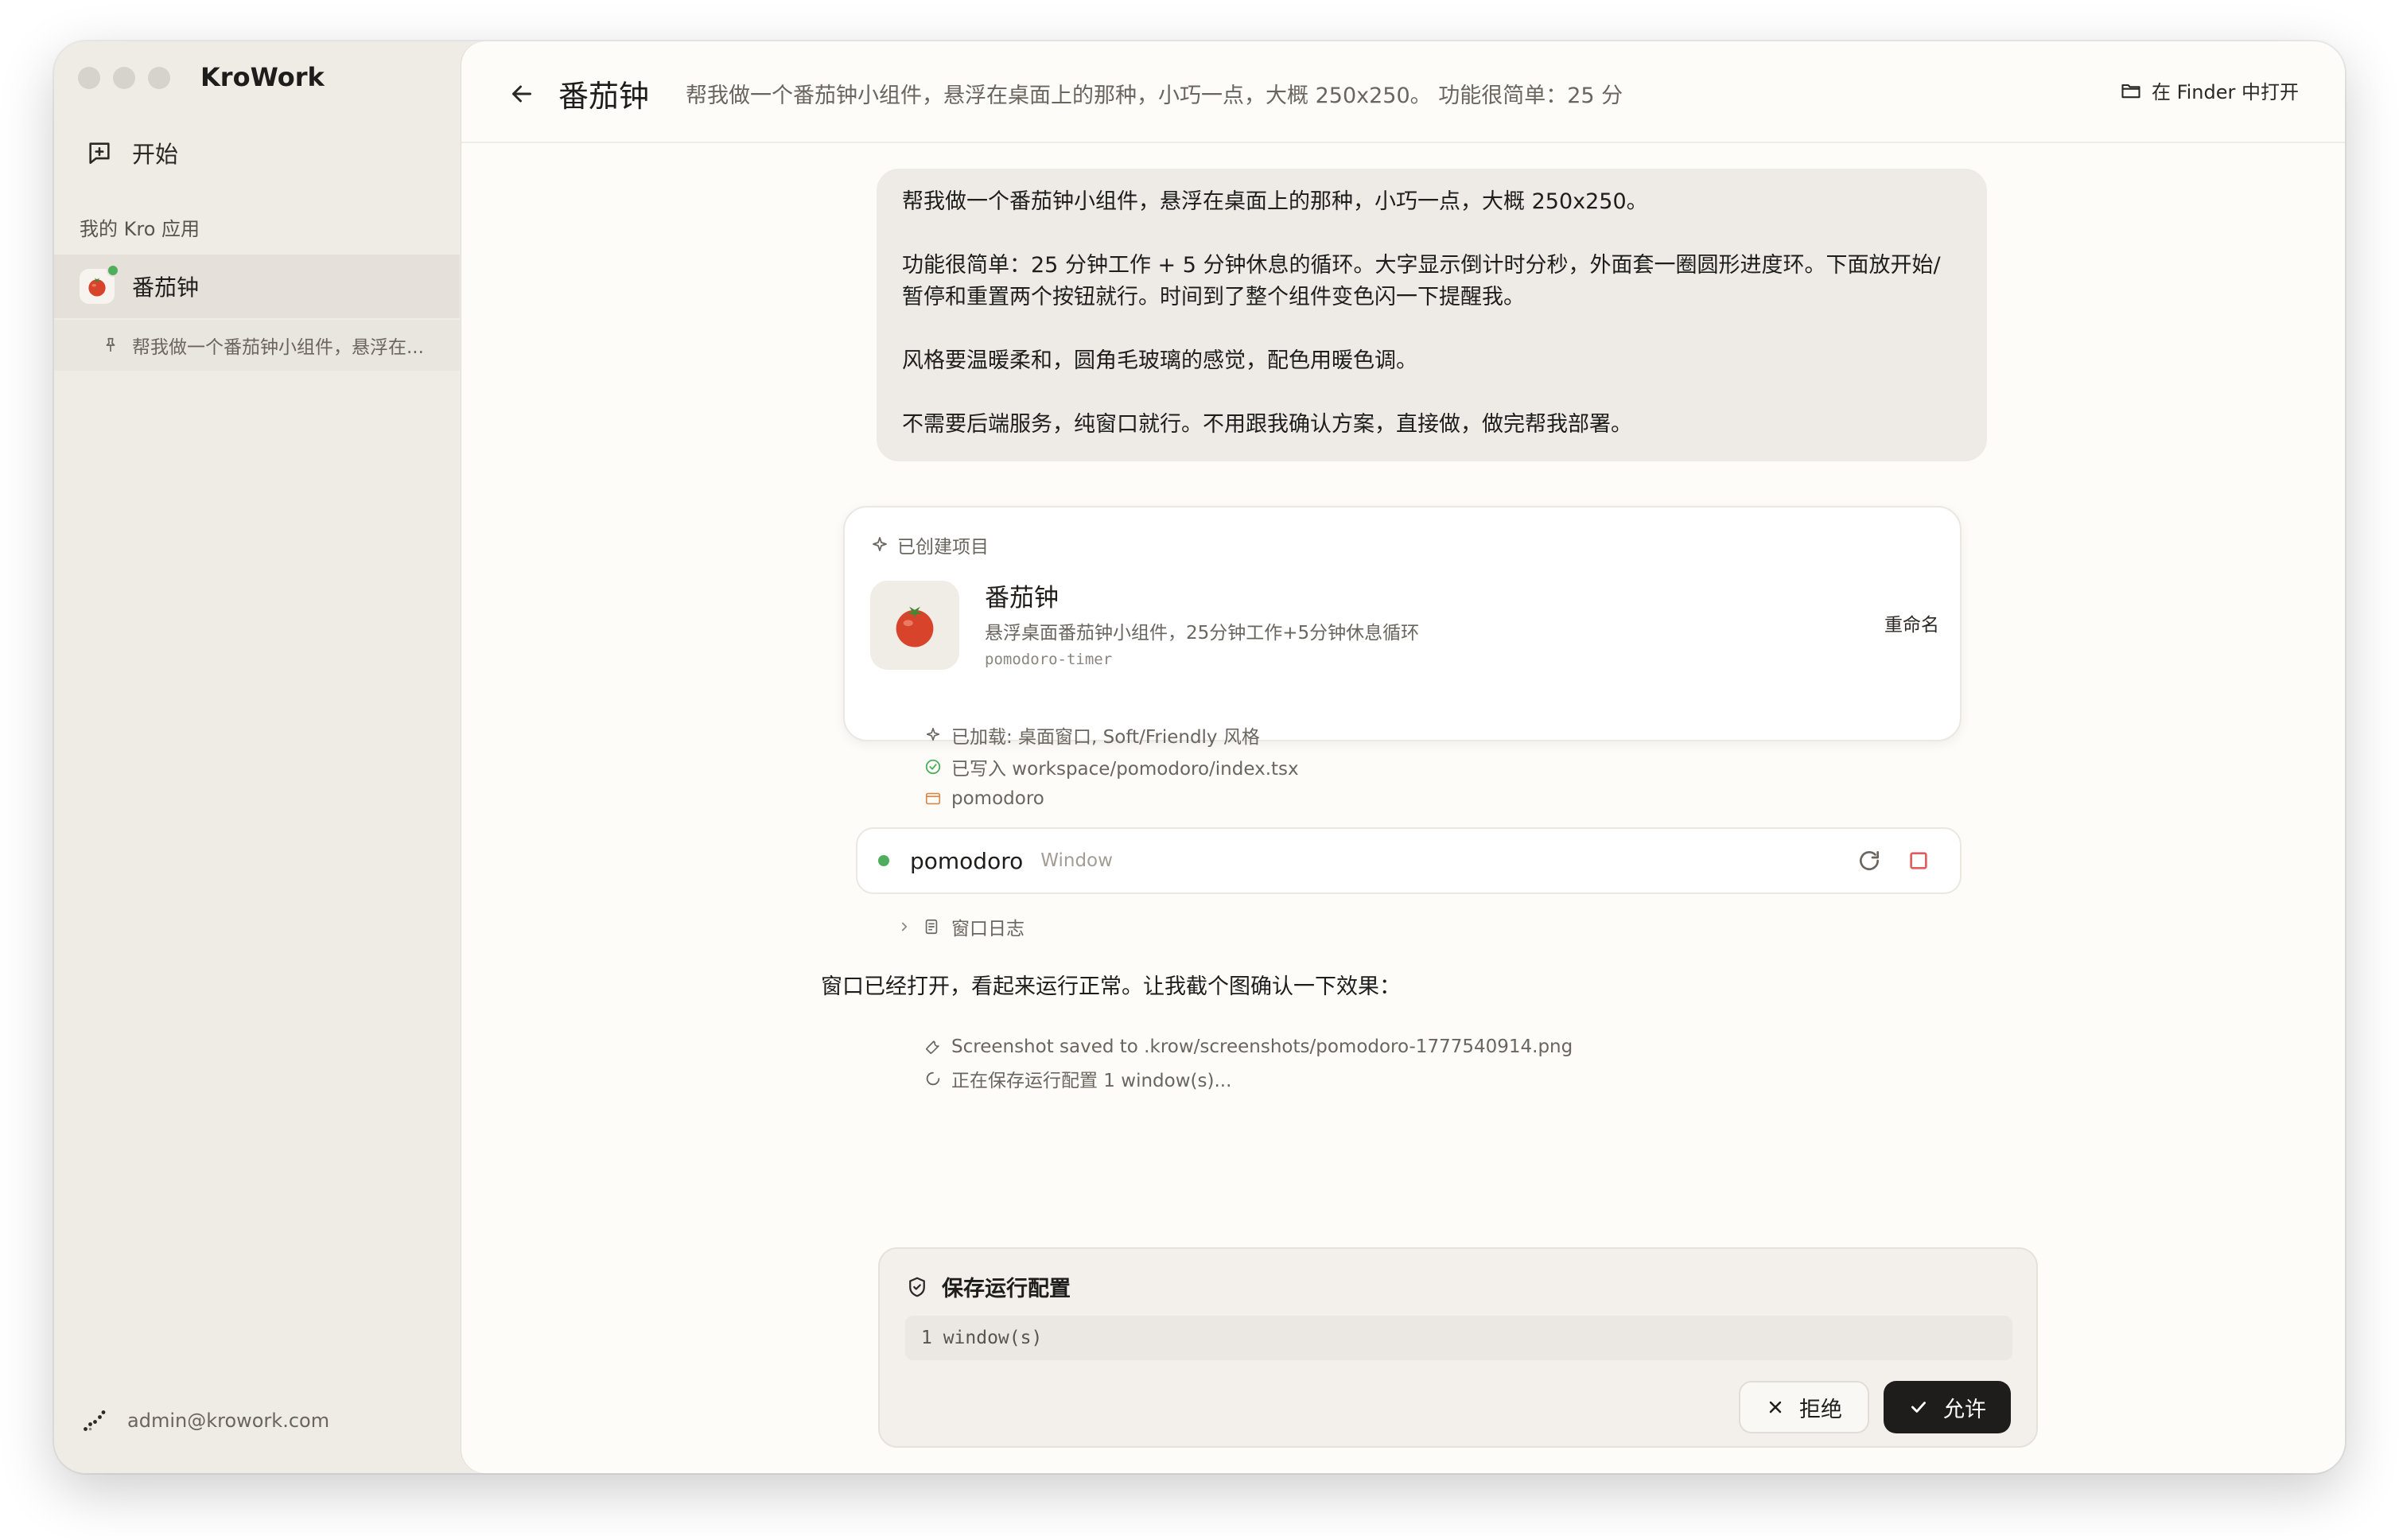  Describe the element at coordinates (1049, 659) in the screenshot. I see `project-slug: pomodoro-timer` at that location.